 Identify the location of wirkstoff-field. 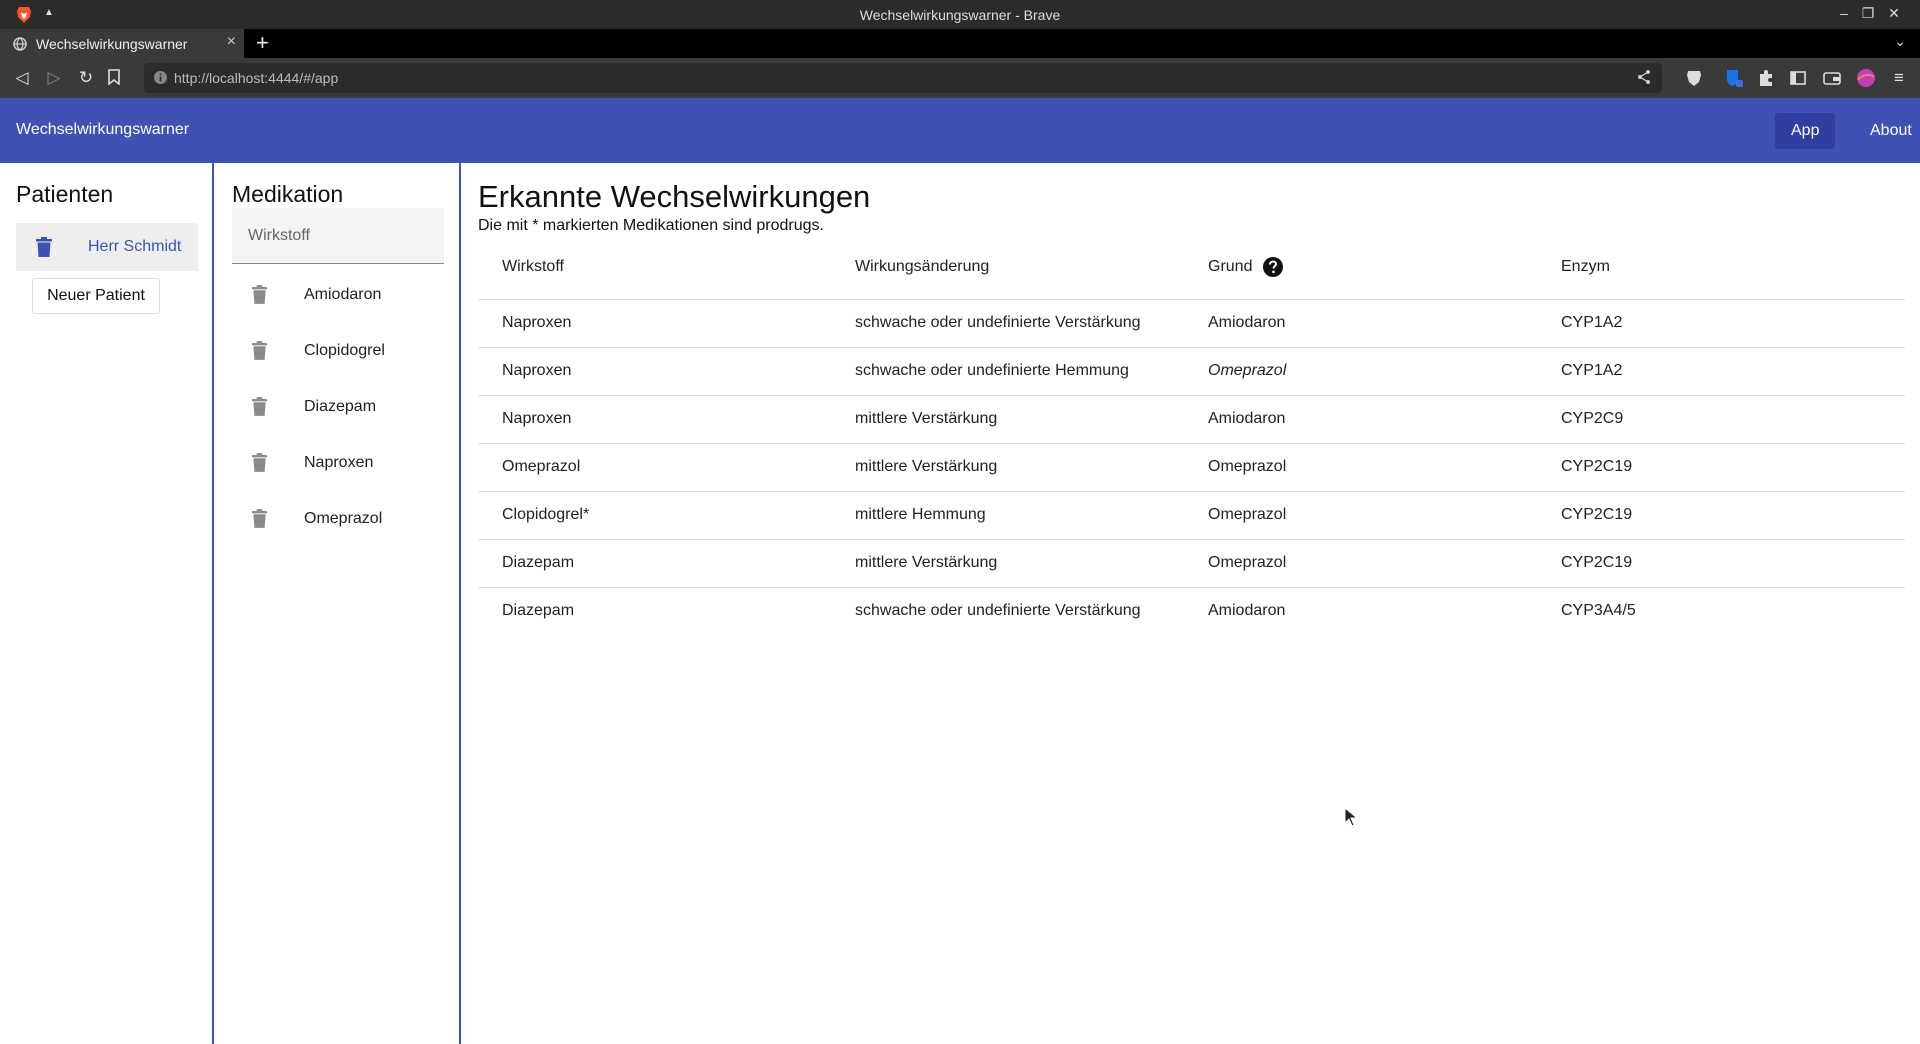
(338, 236).